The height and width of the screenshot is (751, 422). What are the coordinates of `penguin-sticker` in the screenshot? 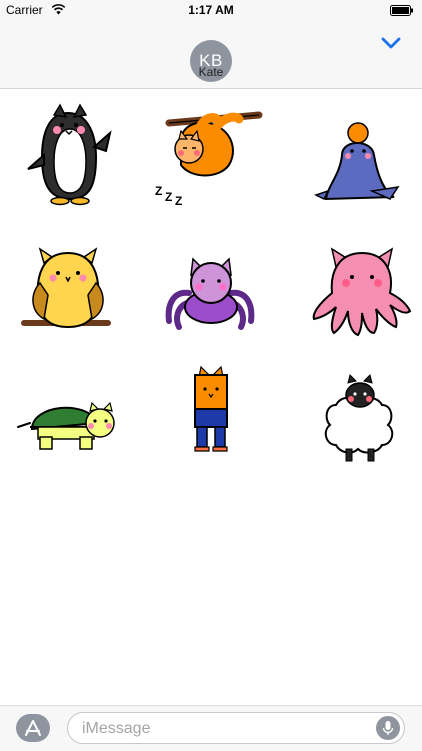 It's located at (70, 155).